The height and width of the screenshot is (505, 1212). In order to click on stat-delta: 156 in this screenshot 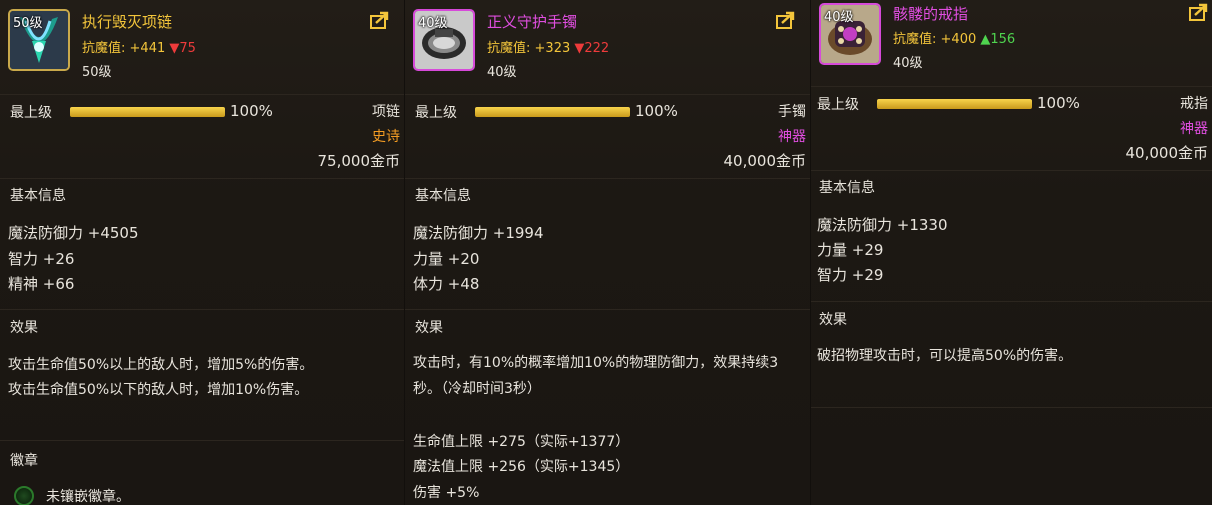, I will do `click(1003, 39)`.